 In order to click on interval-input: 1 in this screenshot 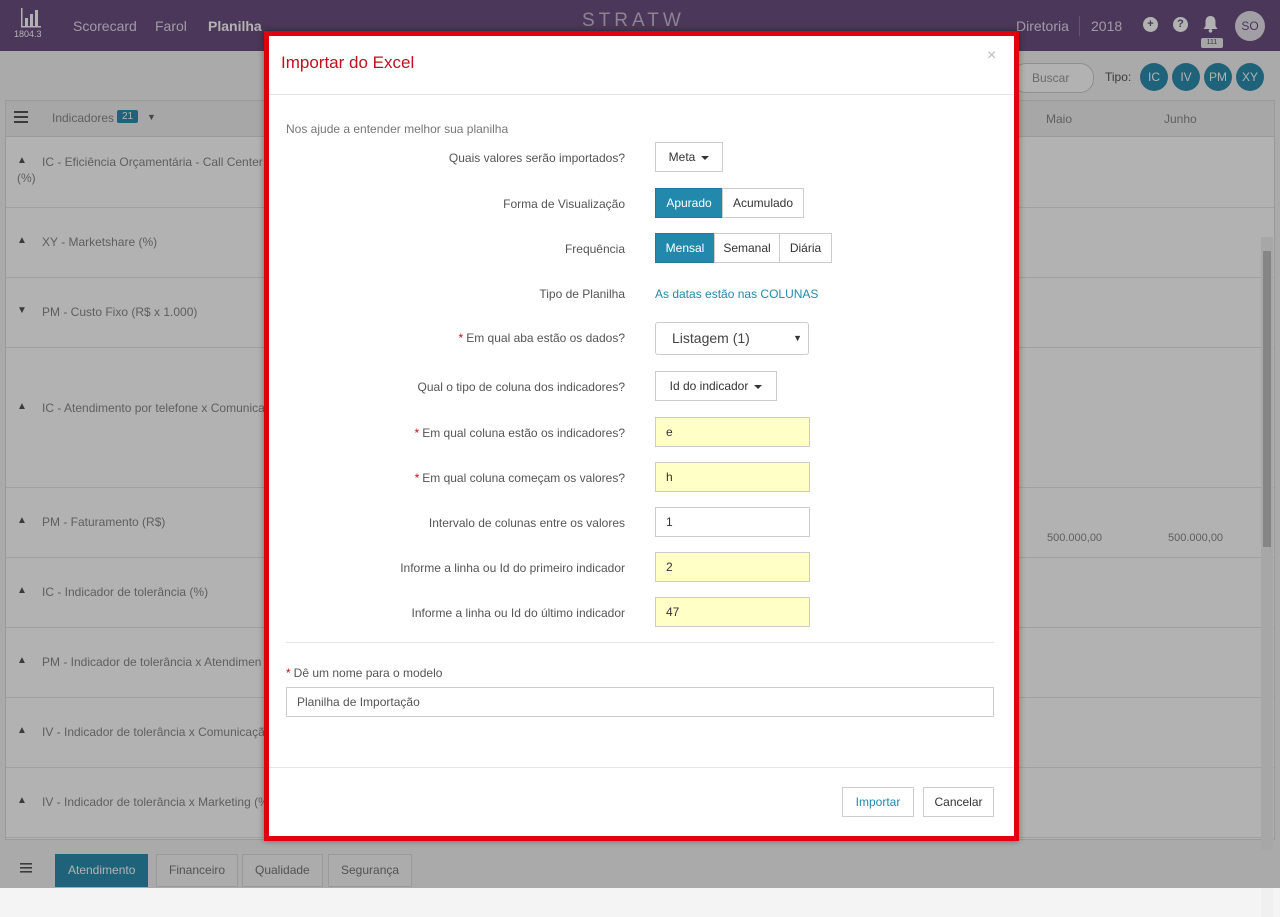, I will do `click(732, 522)`.